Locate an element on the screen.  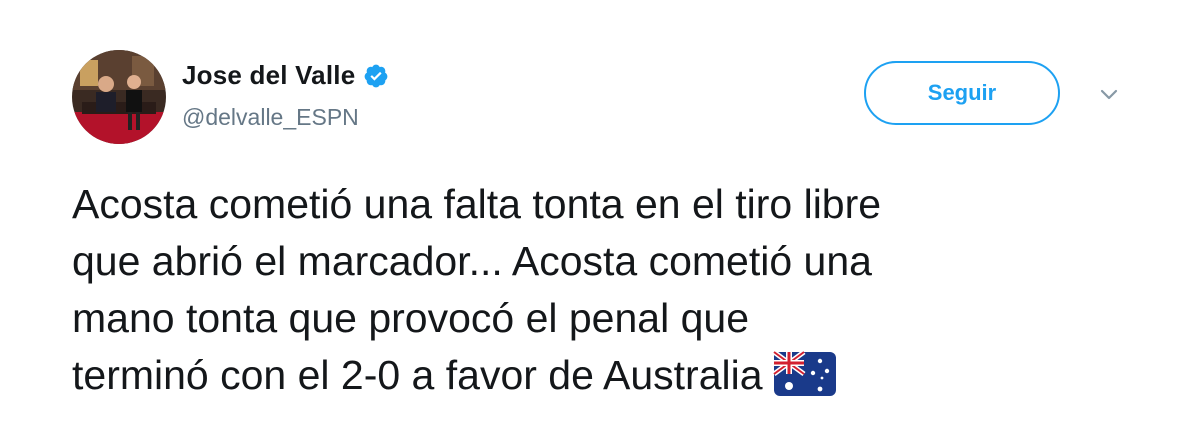
author-name-row: Jose del Valle is located at coordinates (285, 75).